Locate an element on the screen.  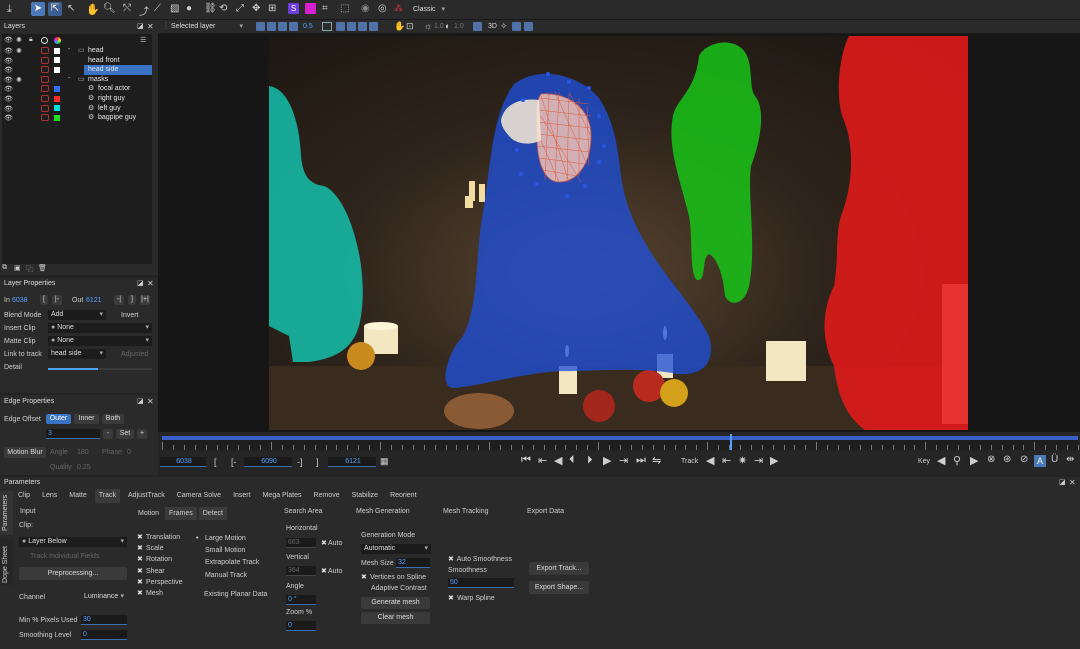
edge-tab-outer: Outer is located at coordinates (58, 419).